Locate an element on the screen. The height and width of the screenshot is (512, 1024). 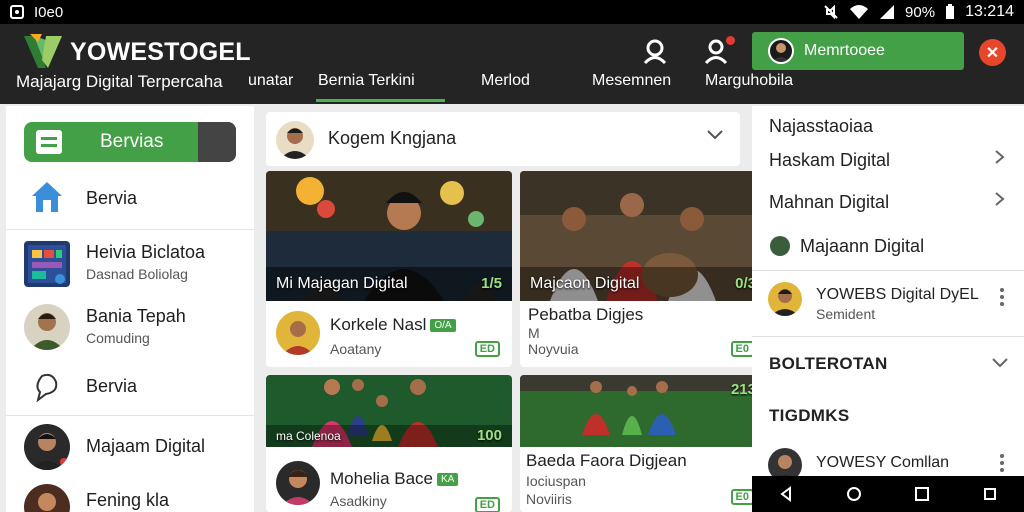
status-app-label: I0e0 is located at coordinates (49, 12).